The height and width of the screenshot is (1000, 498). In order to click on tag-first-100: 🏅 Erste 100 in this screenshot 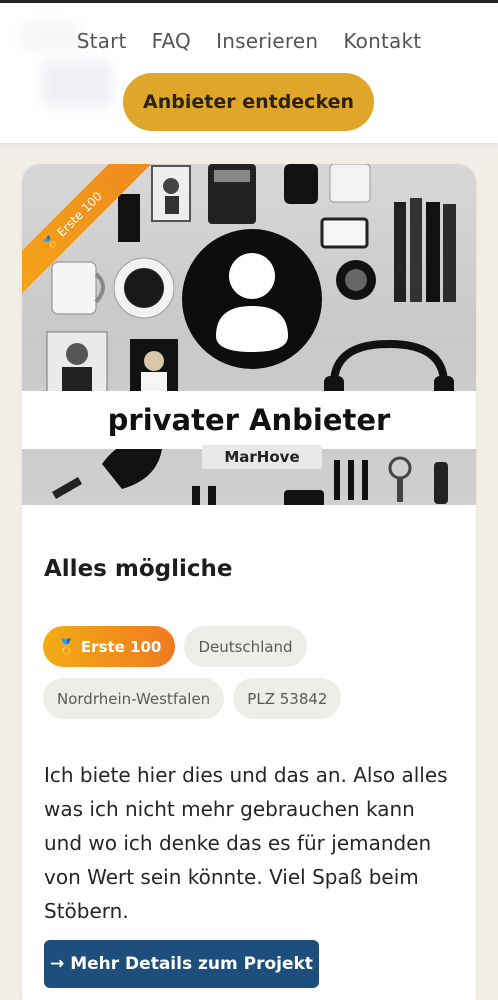, I will do `click(109, 646)`.